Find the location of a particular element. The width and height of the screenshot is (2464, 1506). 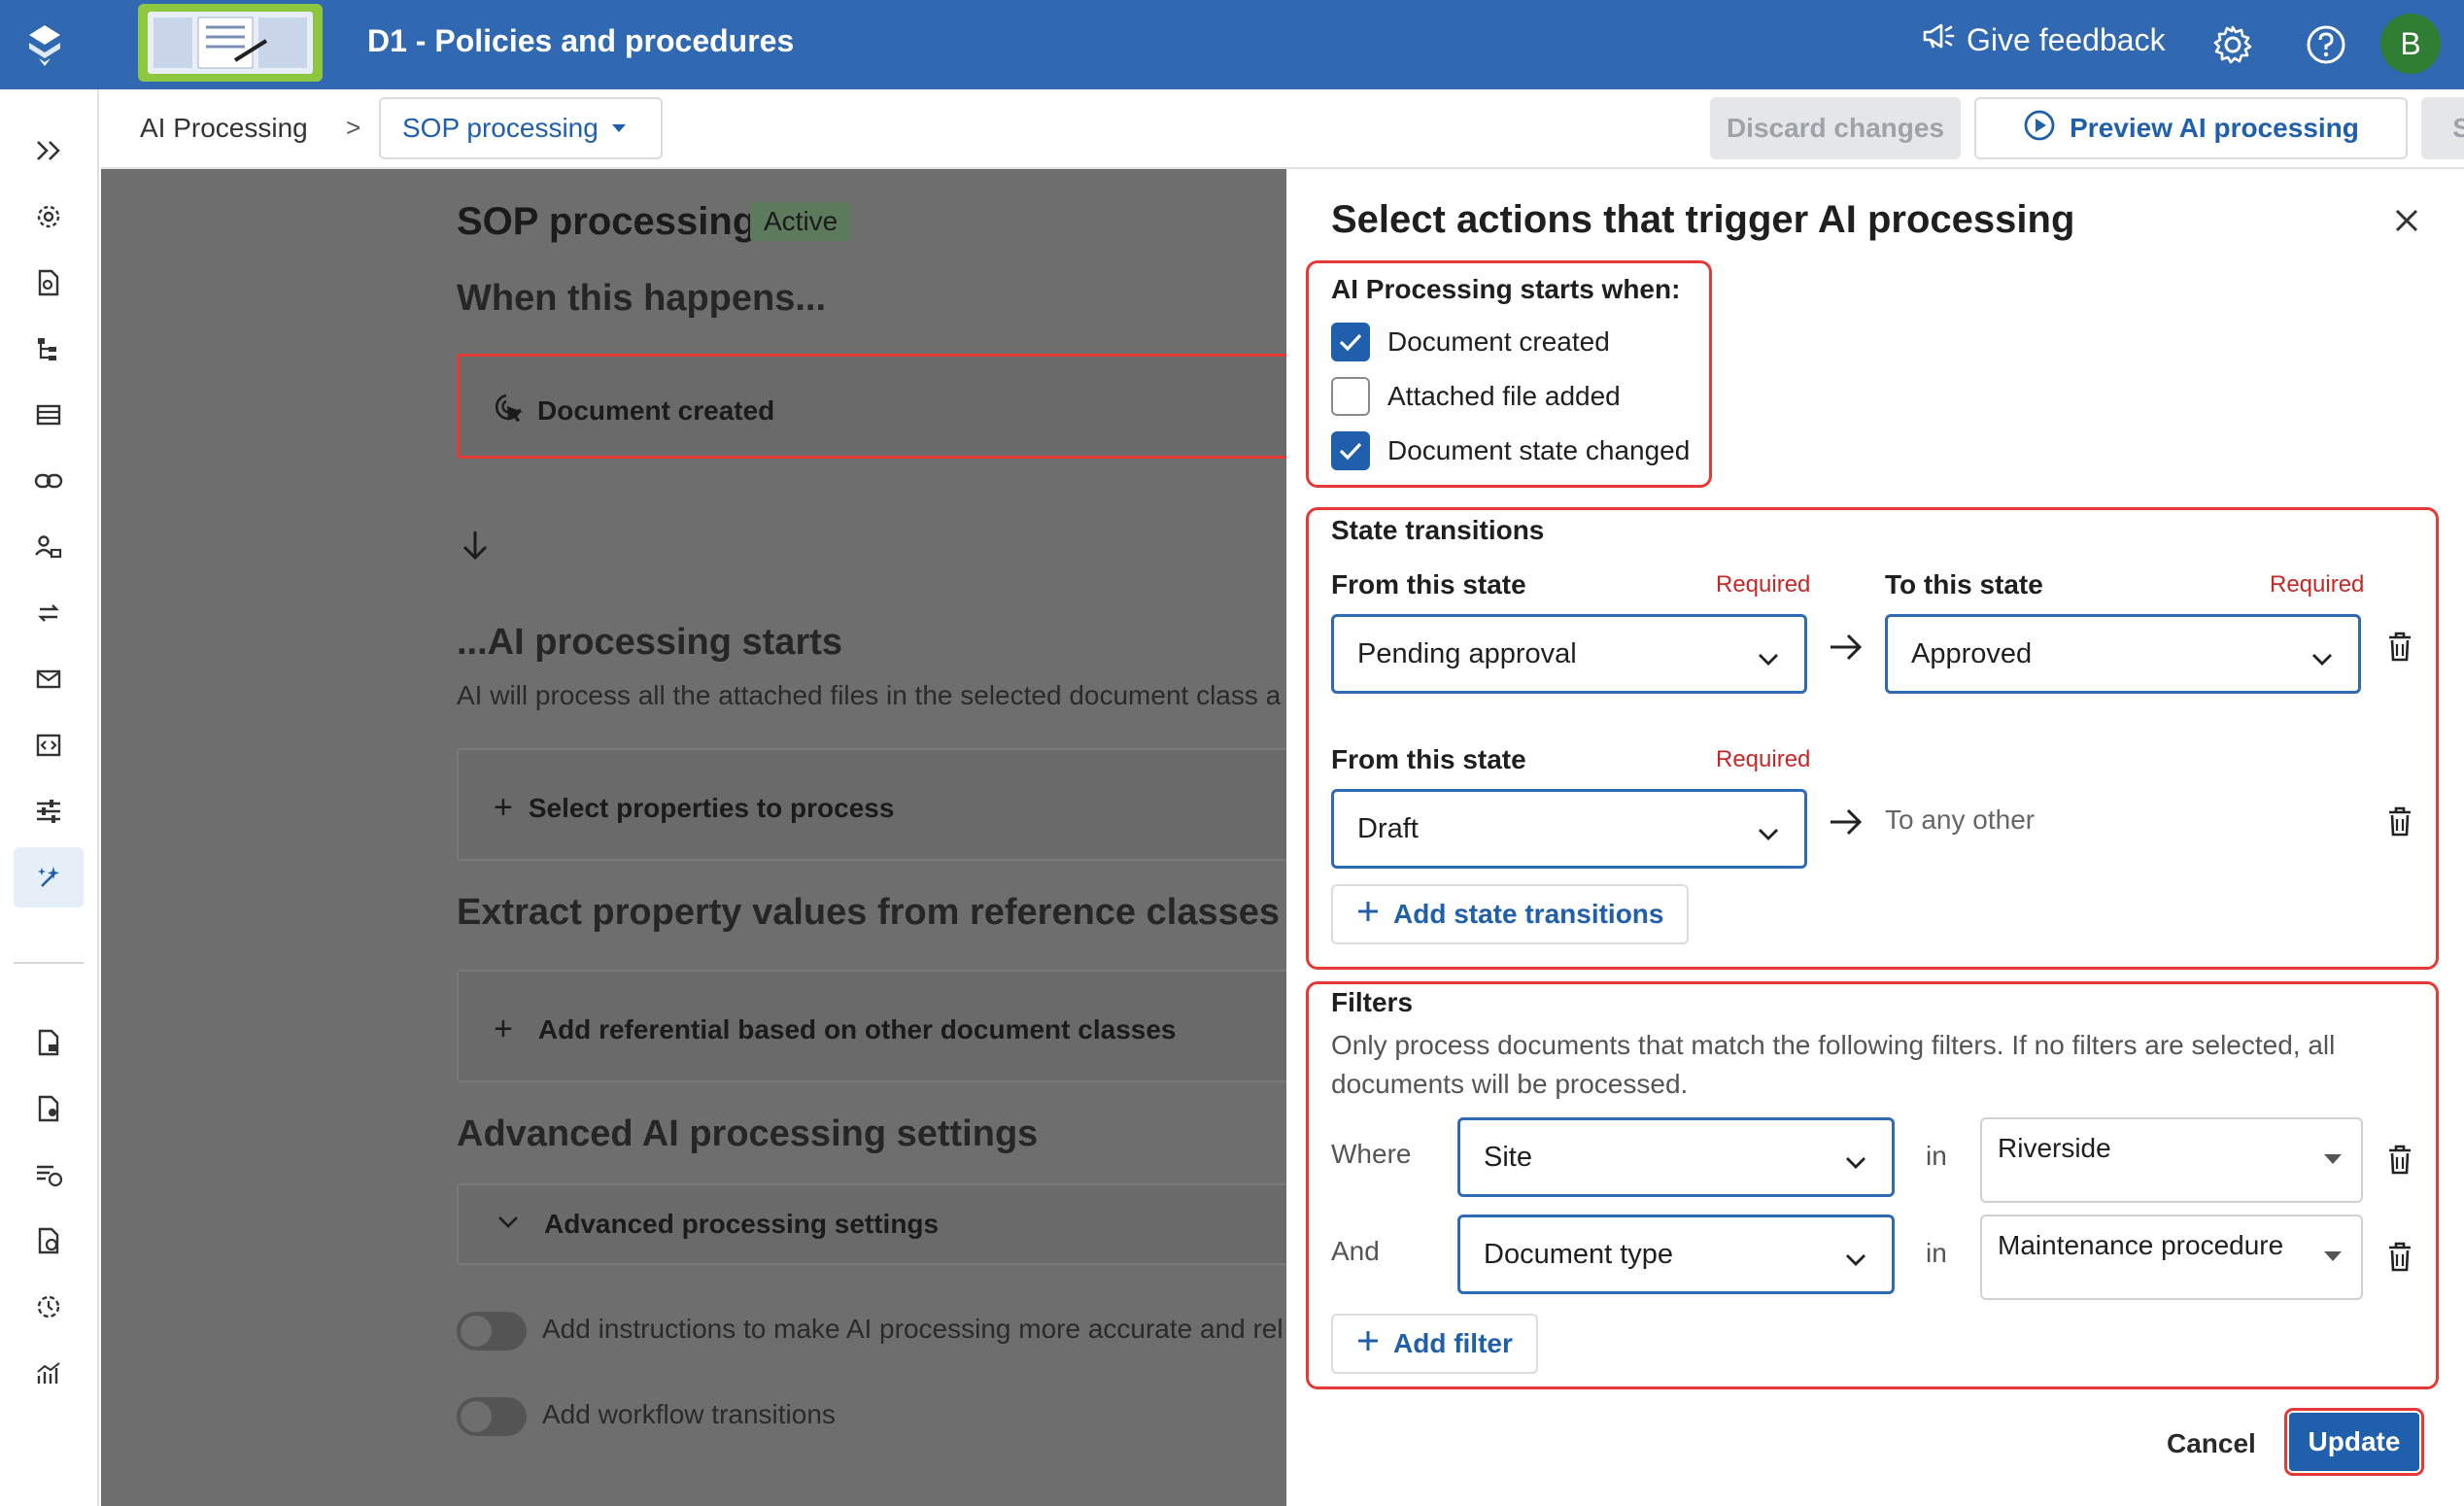

to-any-other-text: To any other is located at coordinates (1960, 819).